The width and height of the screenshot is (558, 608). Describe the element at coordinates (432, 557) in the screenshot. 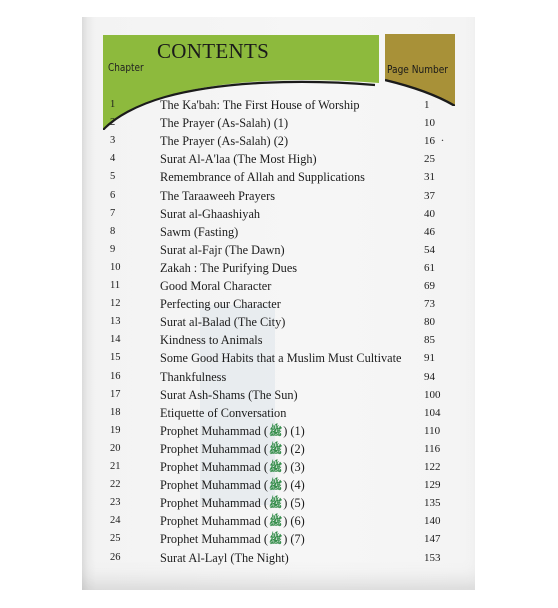

I see `page-number: 153` at that location.